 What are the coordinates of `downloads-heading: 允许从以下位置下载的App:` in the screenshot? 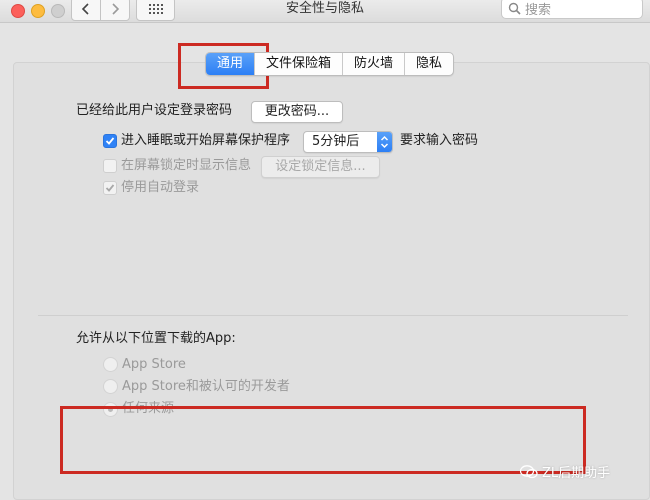 It's located at (156, 338).